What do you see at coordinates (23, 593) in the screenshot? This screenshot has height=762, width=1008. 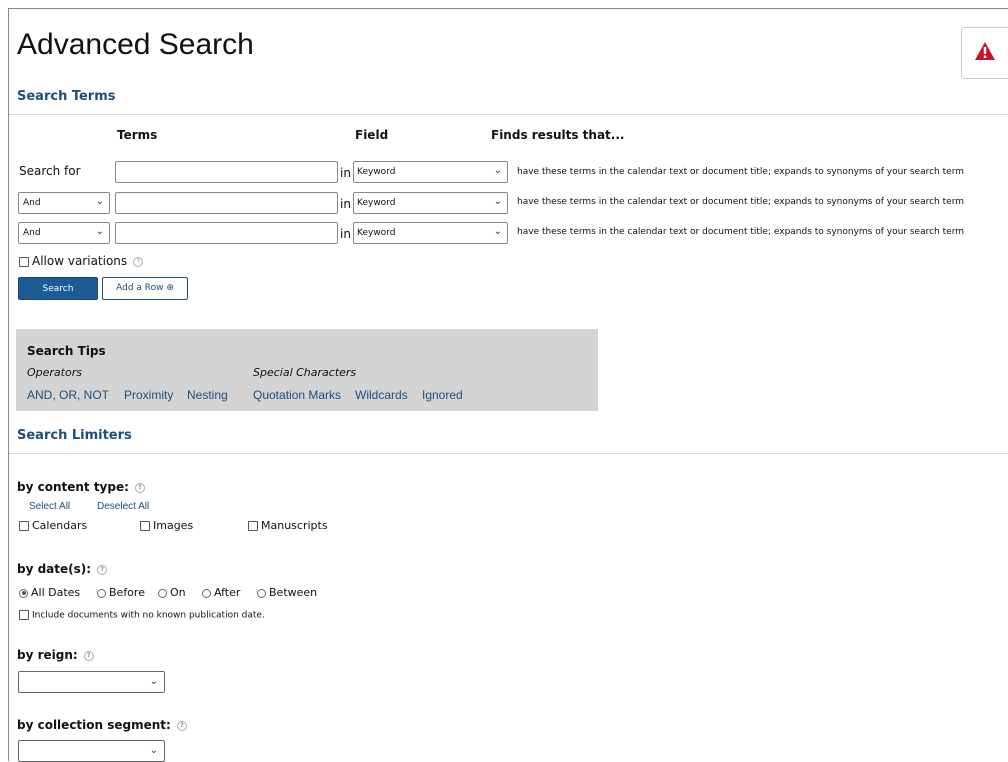 I see `all-dates-radio` at bounding box center [23, 593].